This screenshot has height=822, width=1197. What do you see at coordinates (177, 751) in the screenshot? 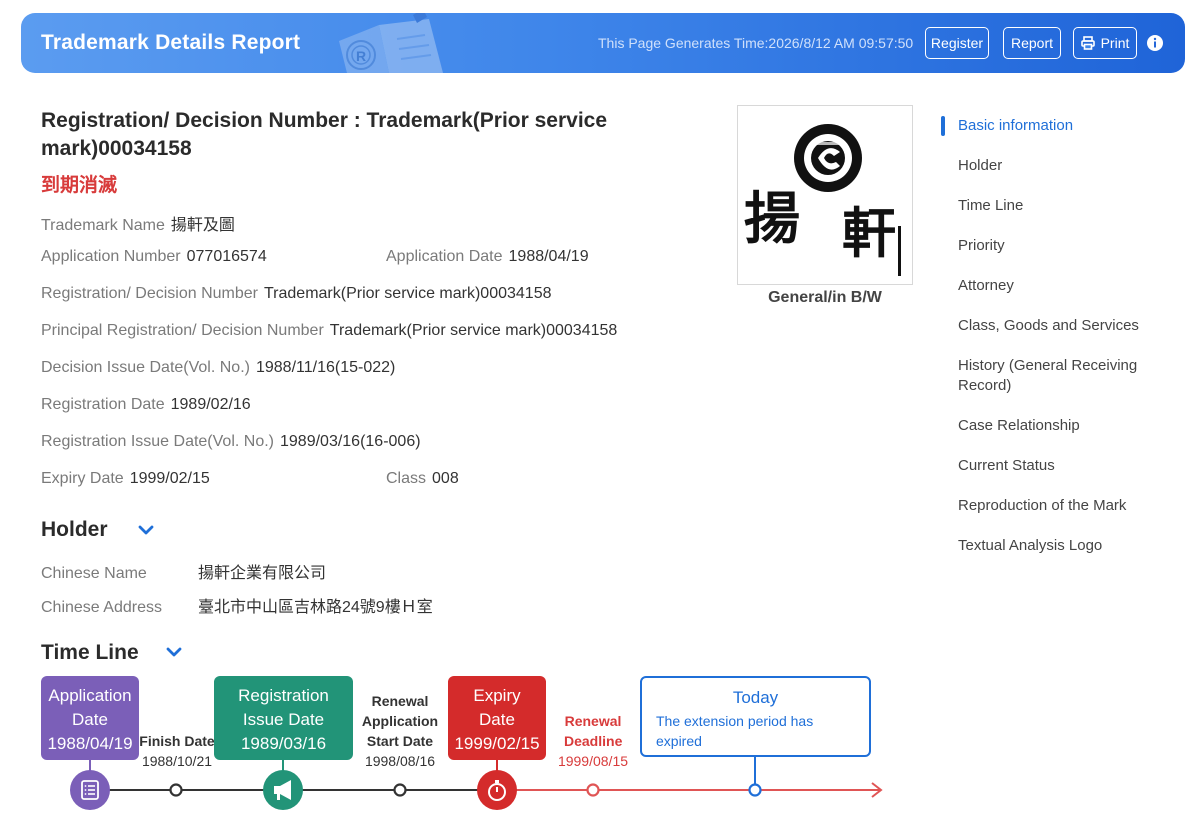
I see `timeline-finish: Finish Date 1988/10/21` at bounding box center [177, 751].